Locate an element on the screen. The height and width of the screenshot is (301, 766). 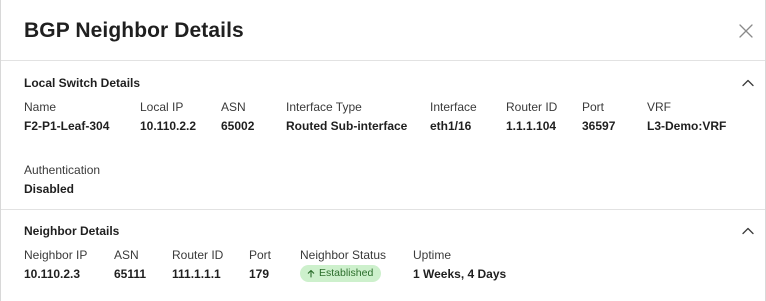
section-title: Local Switch Details is located at coordinates (82, 83).